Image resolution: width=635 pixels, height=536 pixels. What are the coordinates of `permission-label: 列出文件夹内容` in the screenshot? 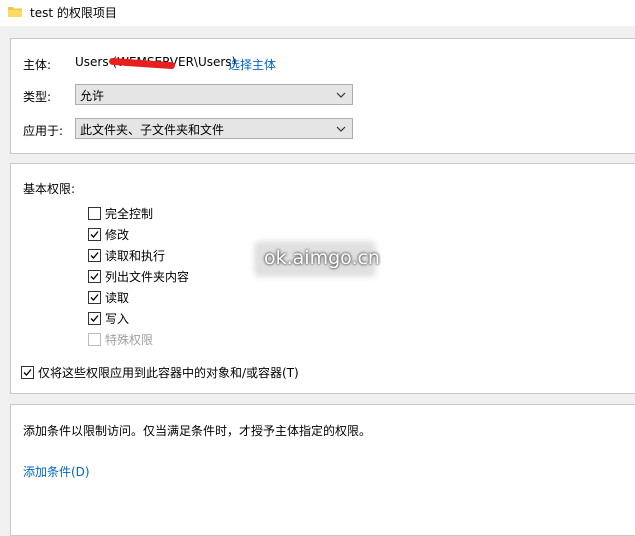 It's located at (147, 277).